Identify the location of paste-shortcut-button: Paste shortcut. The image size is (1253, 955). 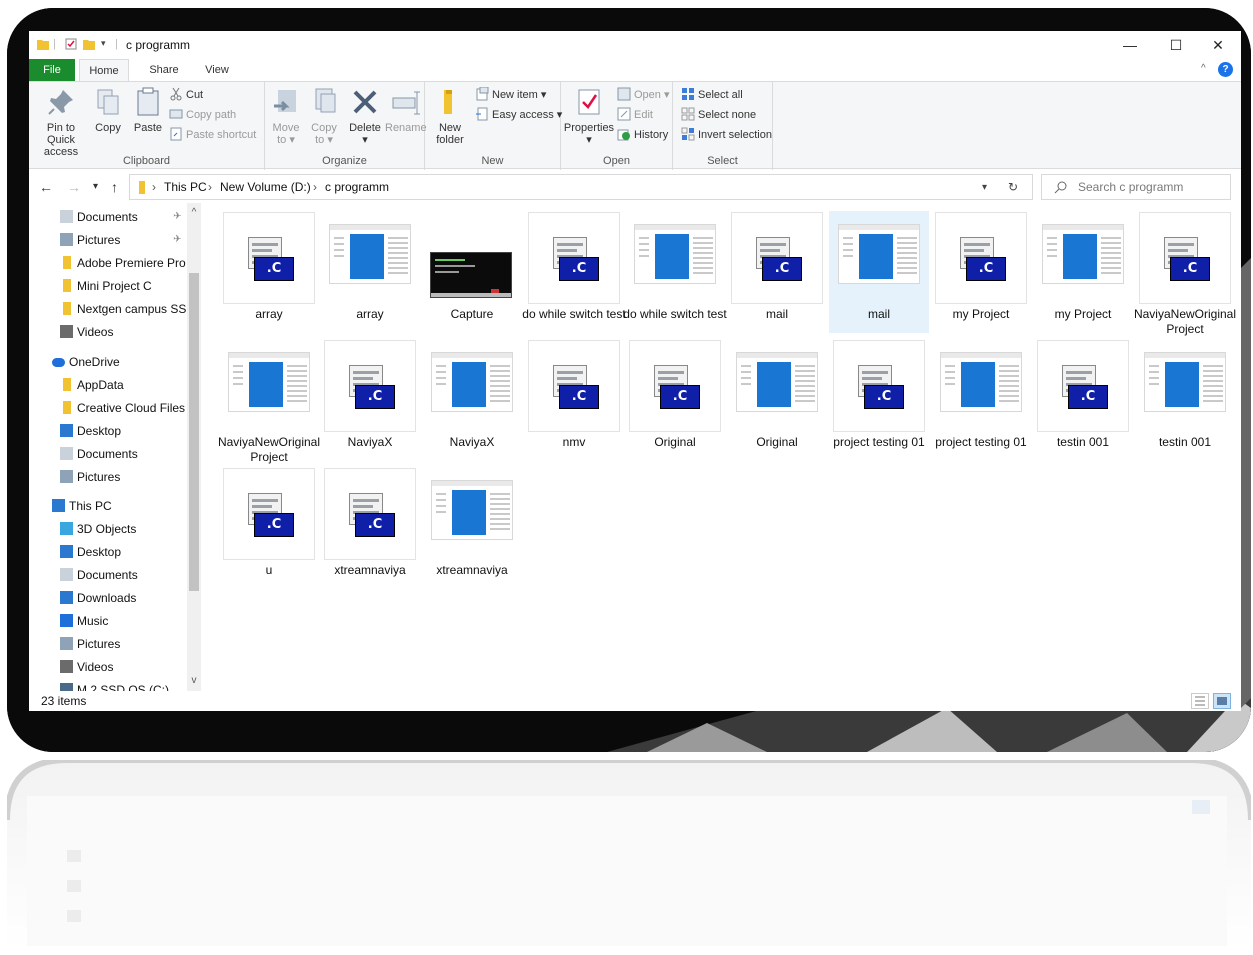
(212, 135).